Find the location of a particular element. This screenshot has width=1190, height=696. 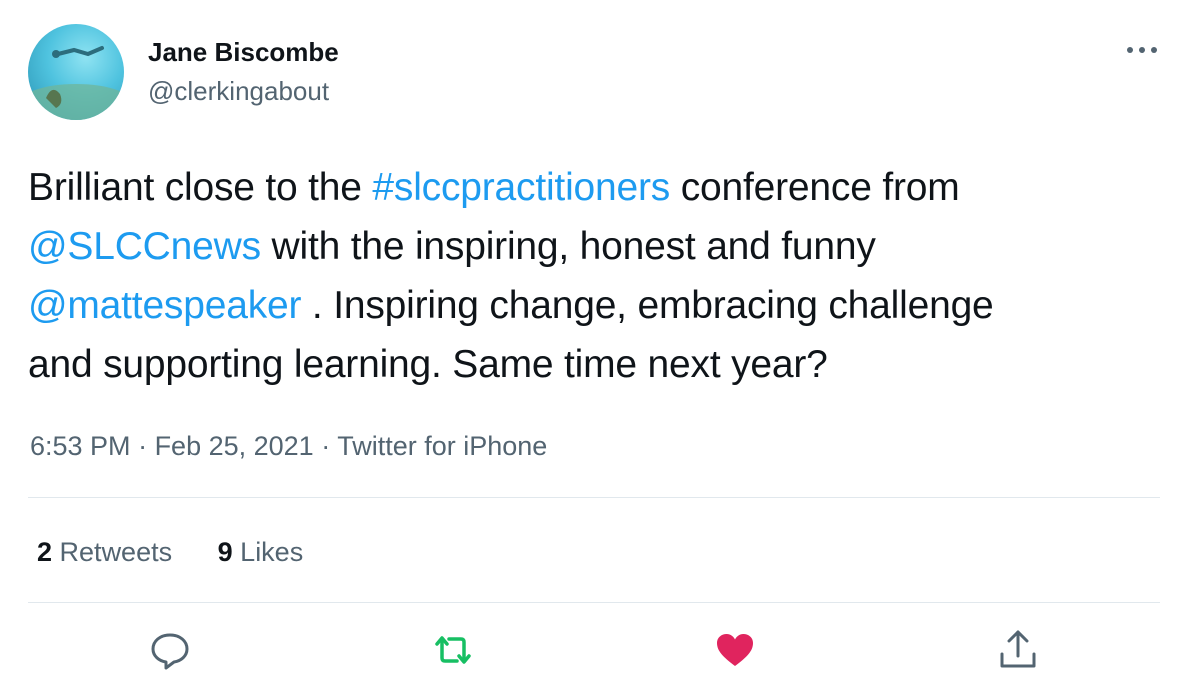

tweet-source: Twitter for iPhone is located at coordinates (442, 446).